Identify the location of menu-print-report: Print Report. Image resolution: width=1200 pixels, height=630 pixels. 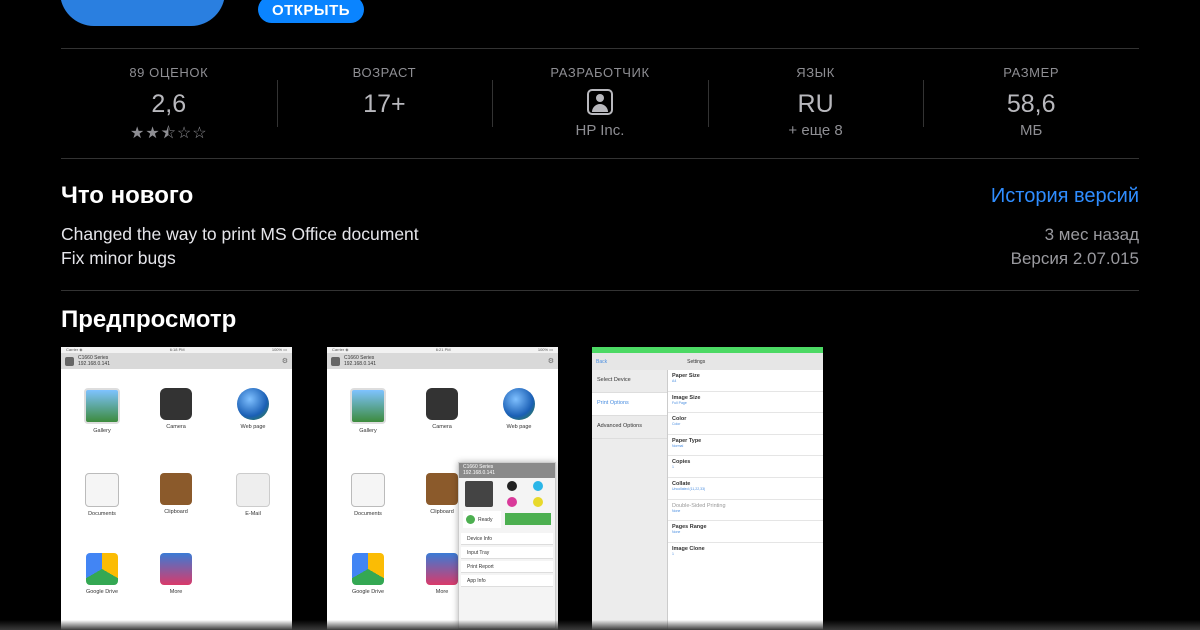
(507, 567).